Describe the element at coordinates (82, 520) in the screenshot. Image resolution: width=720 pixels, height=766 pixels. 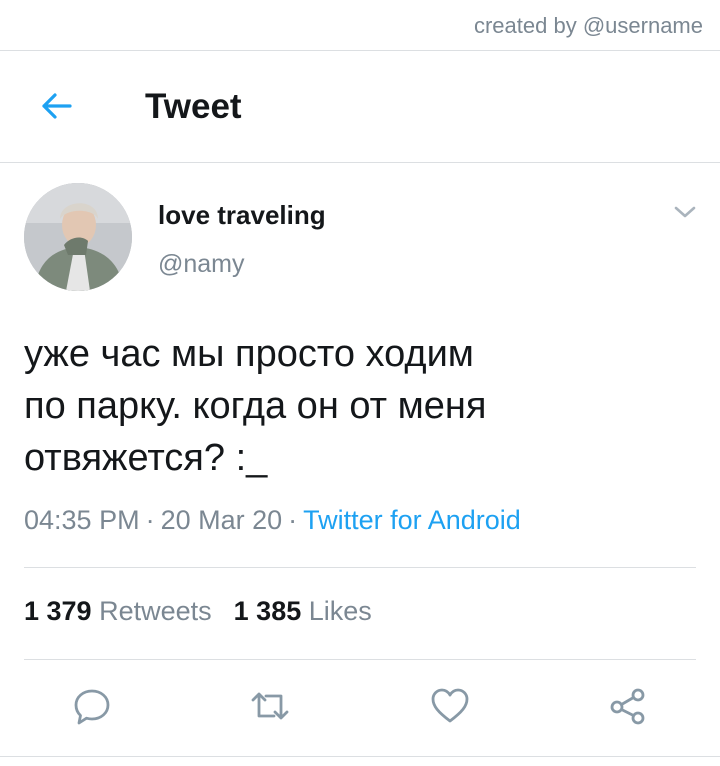
I see `tweet-time: 04:35 PM` at that location.